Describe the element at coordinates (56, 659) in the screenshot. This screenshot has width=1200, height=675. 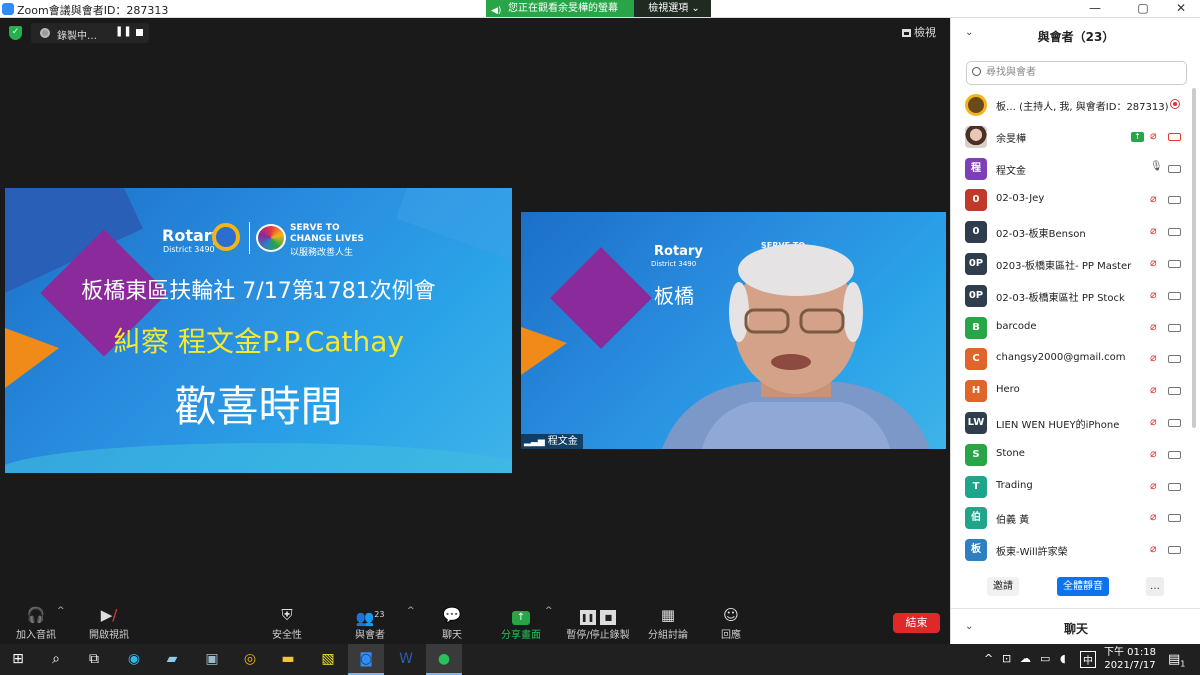
I see `search-taskbar-icon: ⌕` at that location.